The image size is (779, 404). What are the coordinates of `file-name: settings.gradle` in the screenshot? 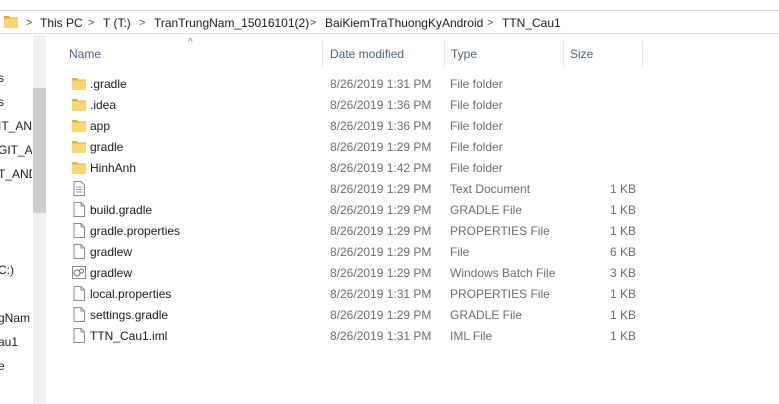 It's located at (129, 315).